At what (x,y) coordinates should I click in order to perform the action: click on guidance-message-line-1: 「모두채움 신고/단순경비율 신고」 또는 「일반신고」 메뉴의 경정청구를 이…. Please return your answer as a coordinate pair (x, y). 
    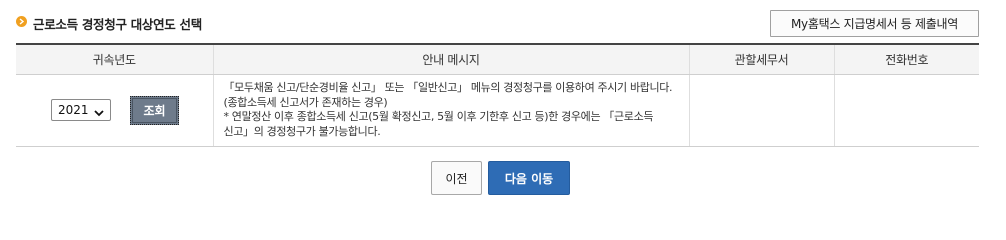
    Looking at the image, I should click on (448, 95).